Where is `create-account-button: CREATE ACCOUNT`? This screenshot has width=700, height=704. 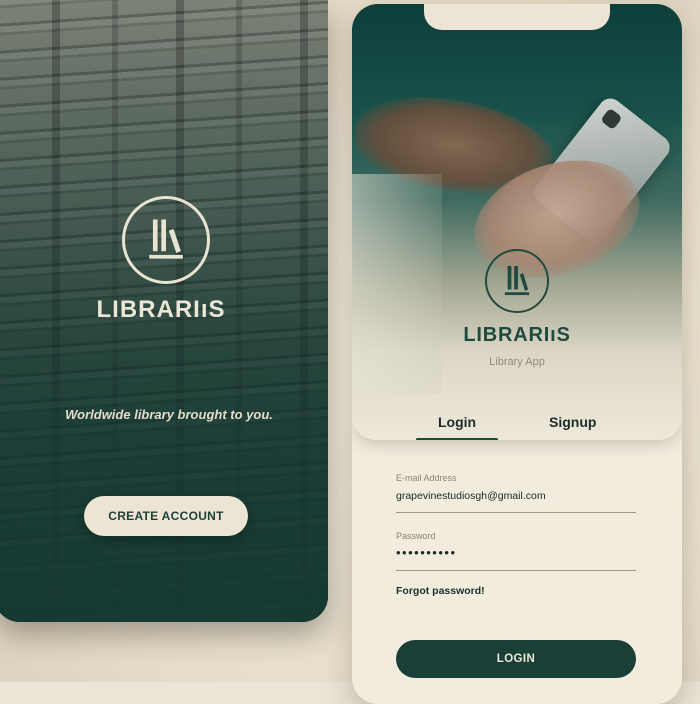 create-account-button: CREATE ACCOUNT is located at coordinates (166, 516).